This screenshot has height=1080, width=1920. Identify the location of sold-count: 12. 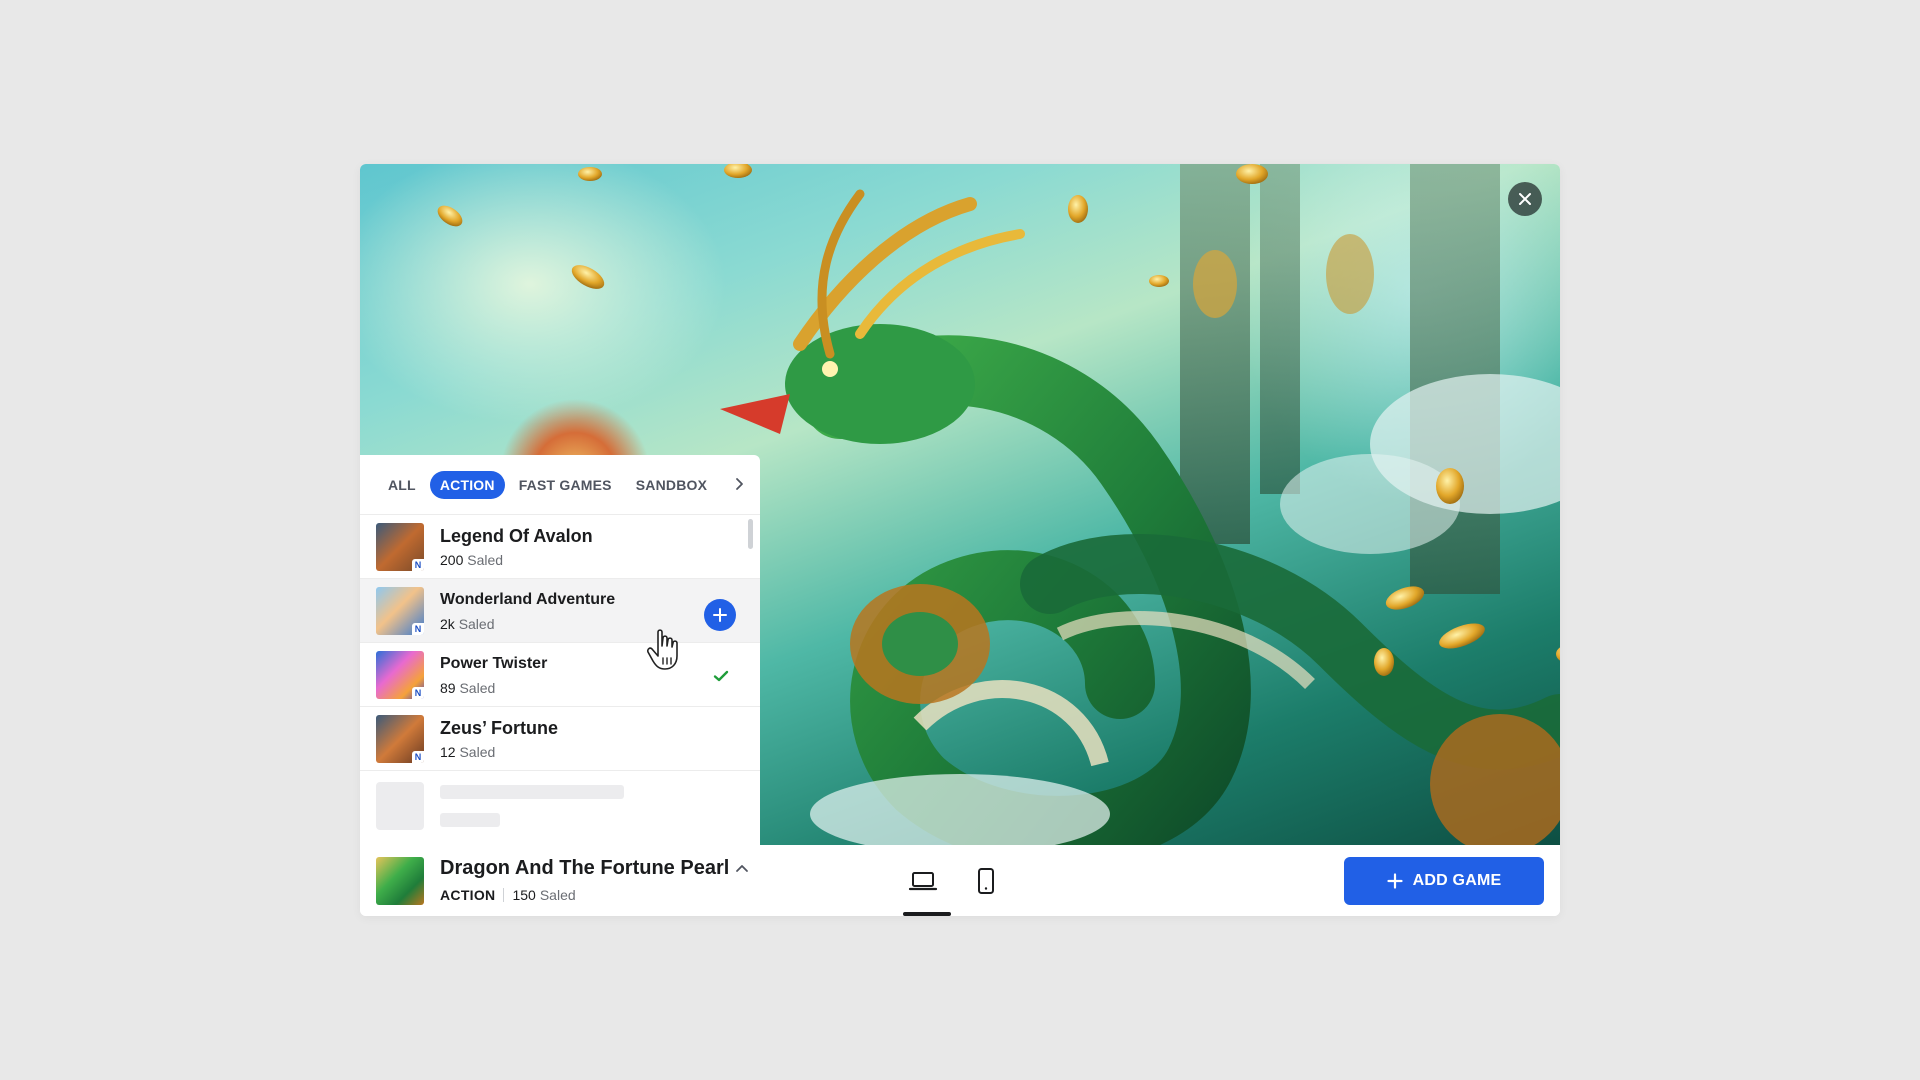
(448, 751).